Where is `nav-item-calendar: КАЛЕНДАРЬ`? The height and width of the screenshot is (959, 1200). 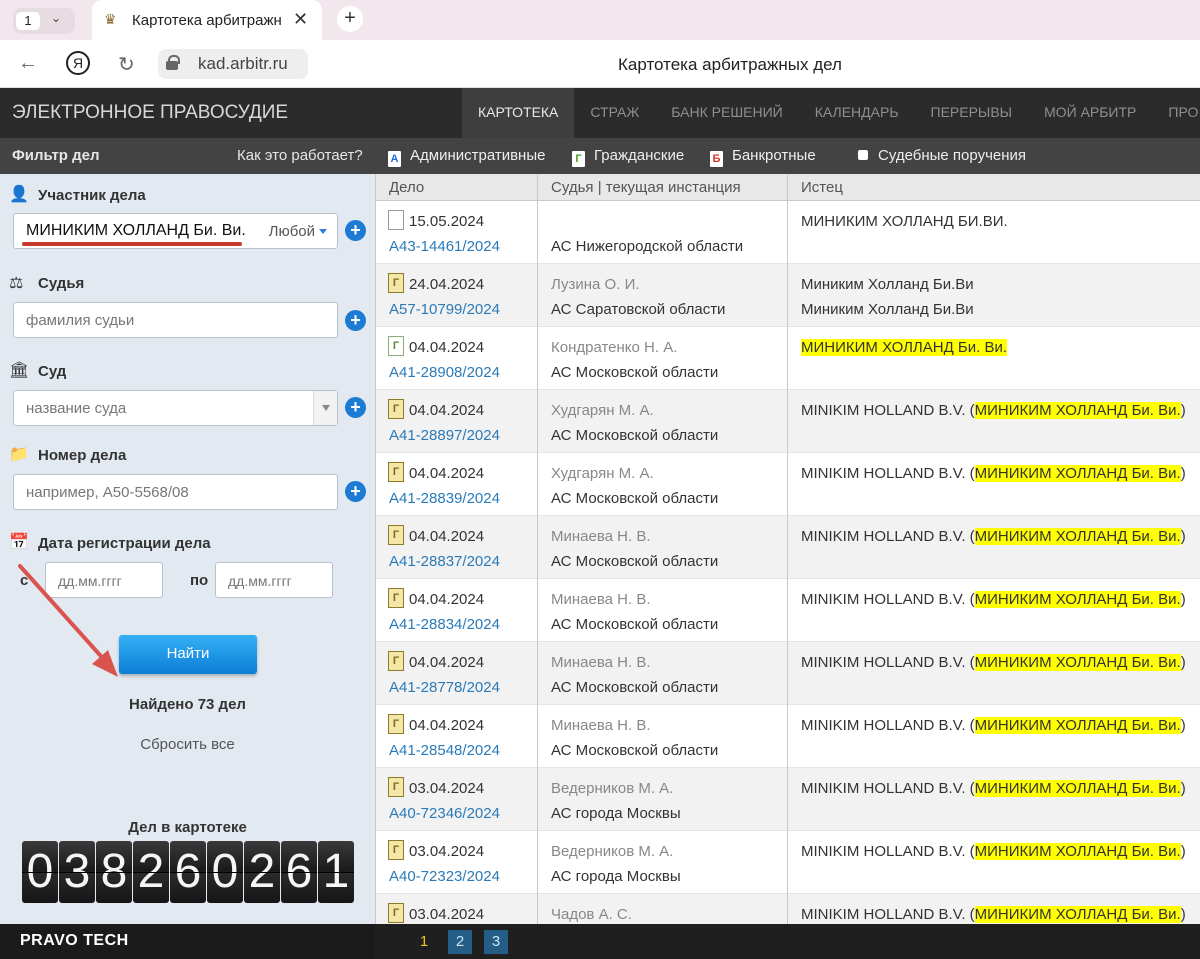 nav-item-calendar: КАЛЕНДАРЬ is located at coordinates (857, 113).